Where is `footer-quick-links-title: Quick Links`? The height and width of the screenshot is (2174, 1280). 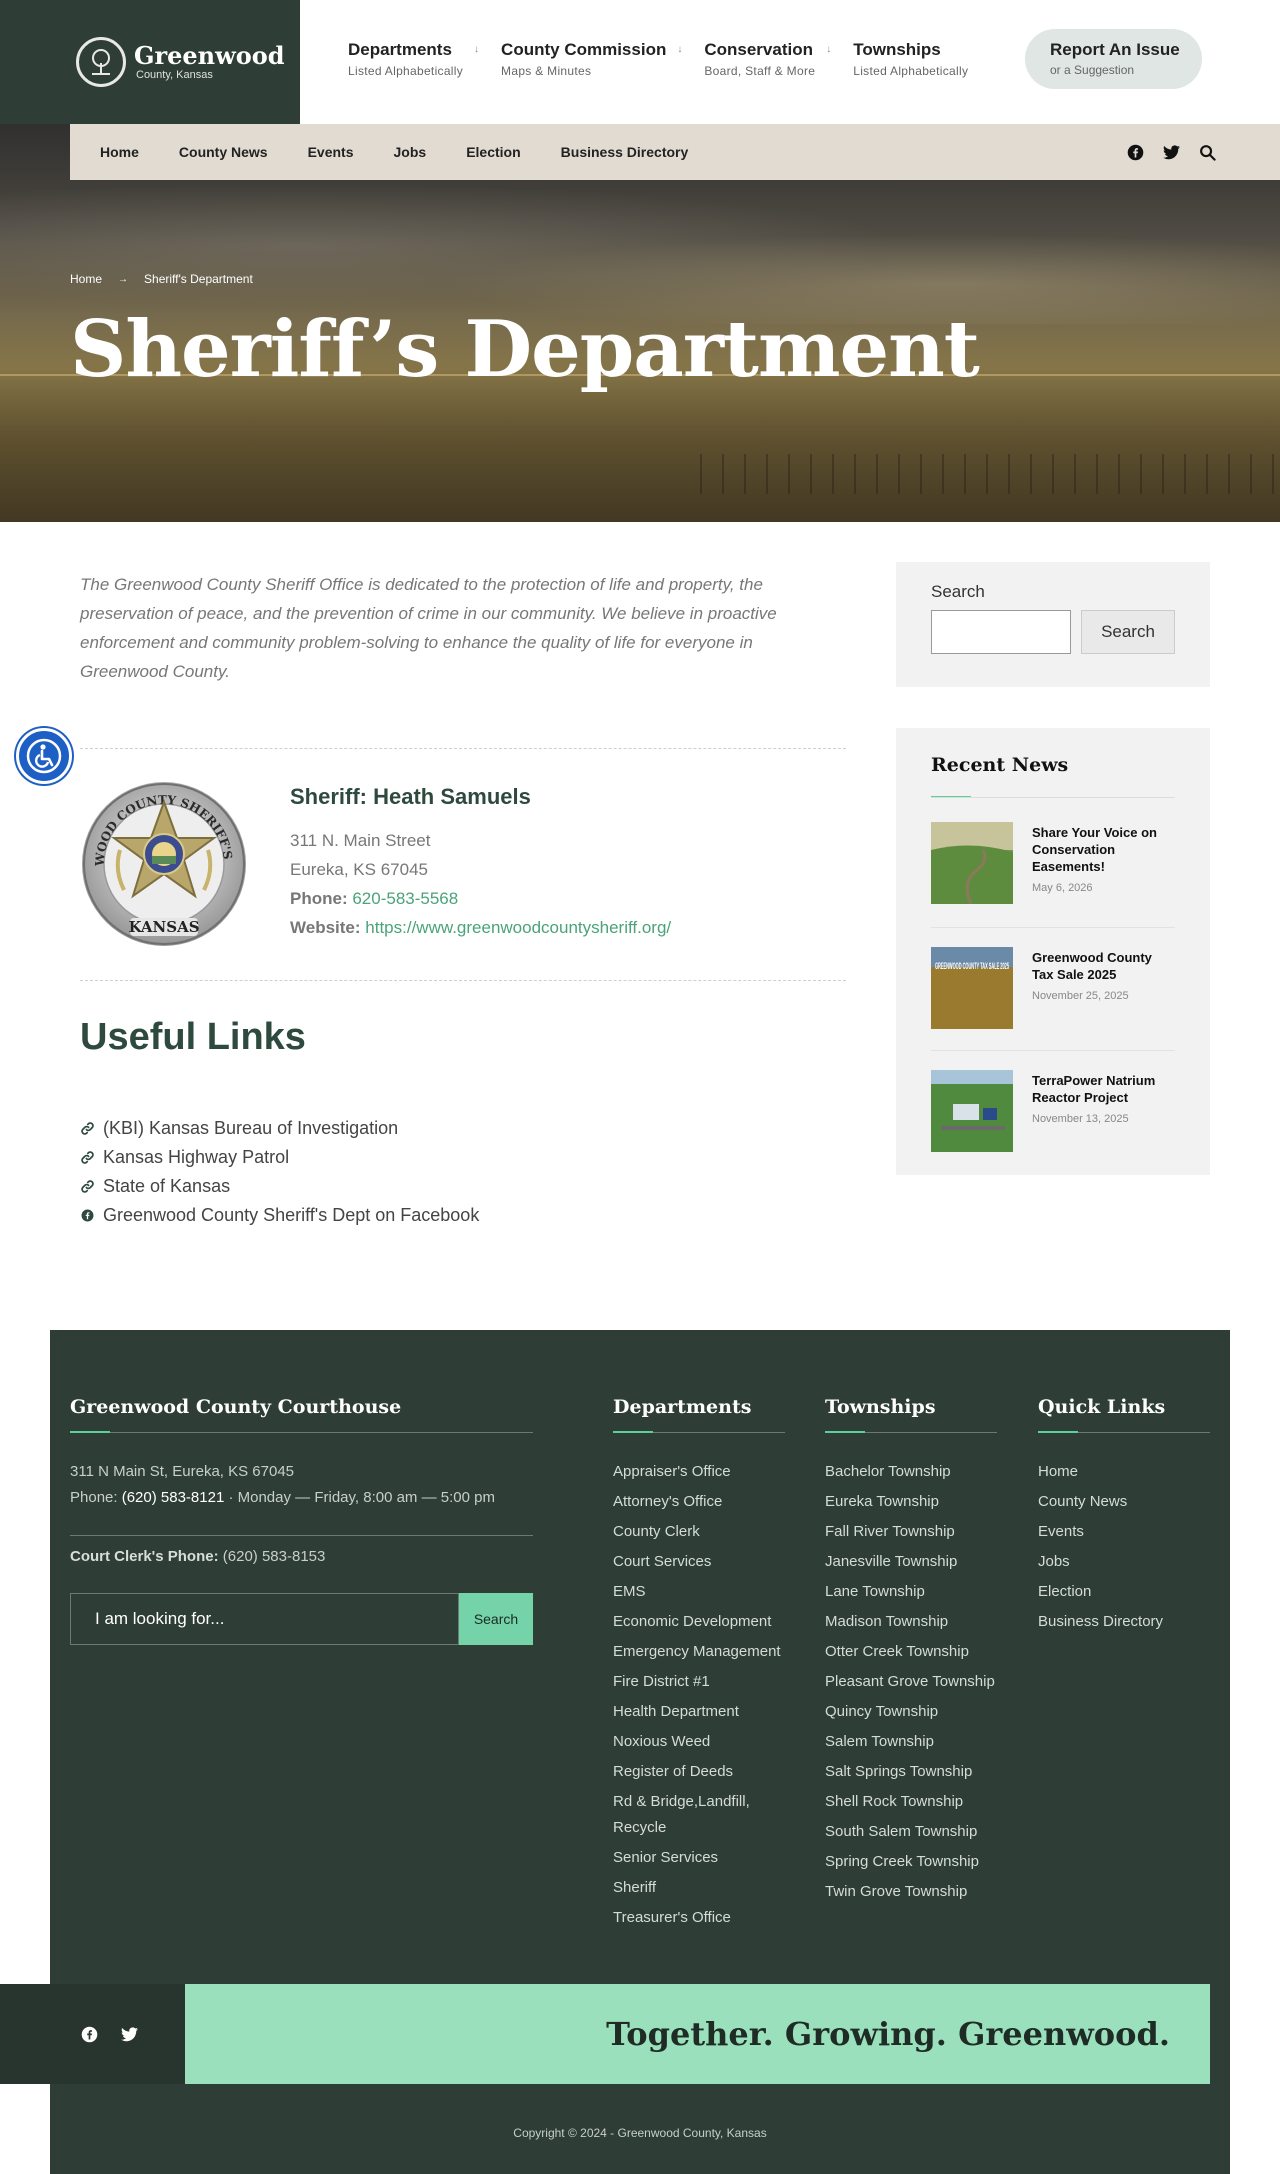 footer-quick-links-title: Quick Links is located at coordinates (1102, 1407).